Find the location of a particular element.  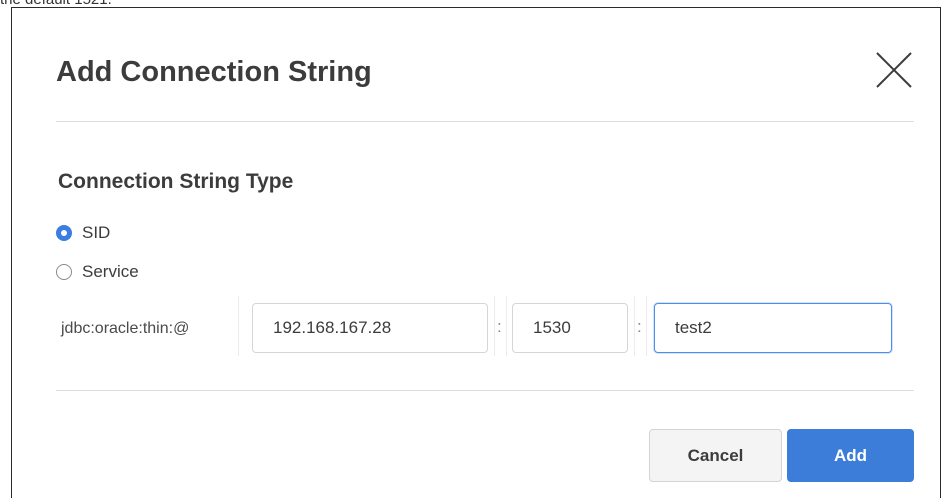

section-title: Connection String Type is located at coordinates (176, 181).